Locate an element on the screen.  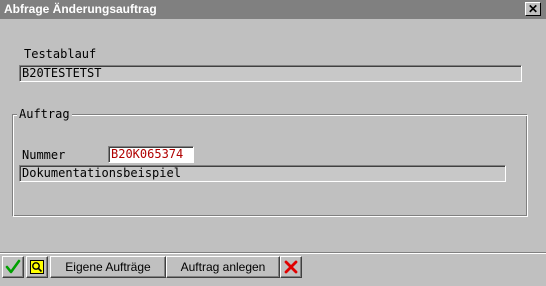
confirm-button is located at coordinates (13, 267).